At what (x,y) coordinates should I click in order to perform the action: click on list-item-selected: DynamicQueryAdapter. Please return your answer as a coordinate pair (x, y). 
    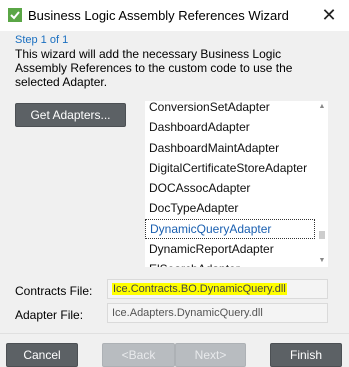
    Looking at the image, I should click on (230, 229).